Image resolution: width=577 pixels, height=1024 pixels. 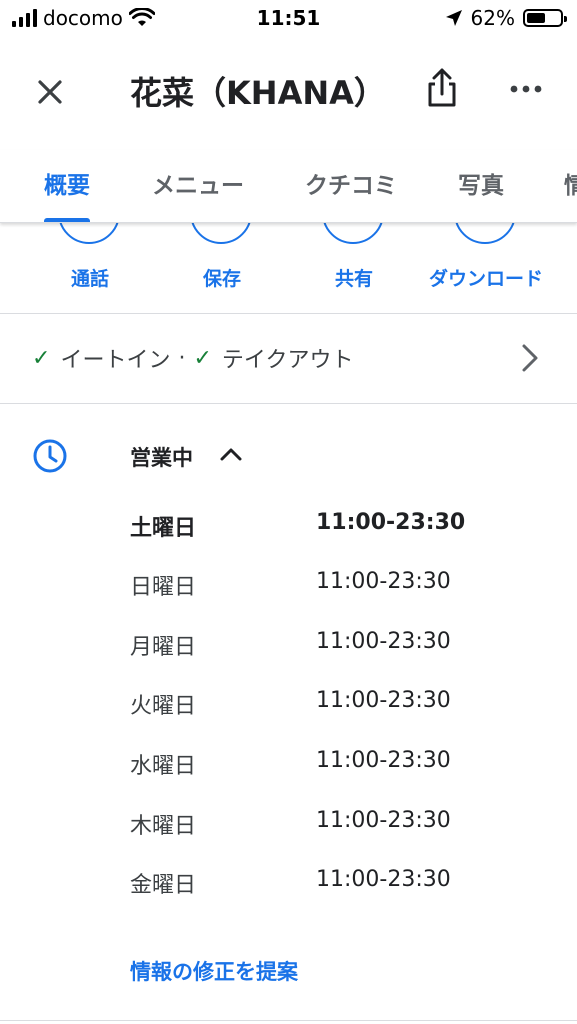 What do you see at coordinates (67, 220) in the screenshot?
I see `active-tab-indicator` at bounding box center [67, 220].